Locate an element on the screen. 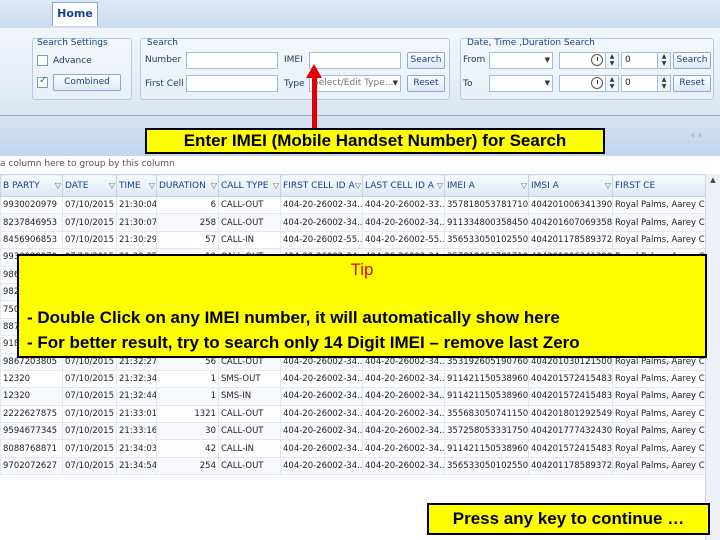  combined-checkbox is located at coordinates (42, 81).